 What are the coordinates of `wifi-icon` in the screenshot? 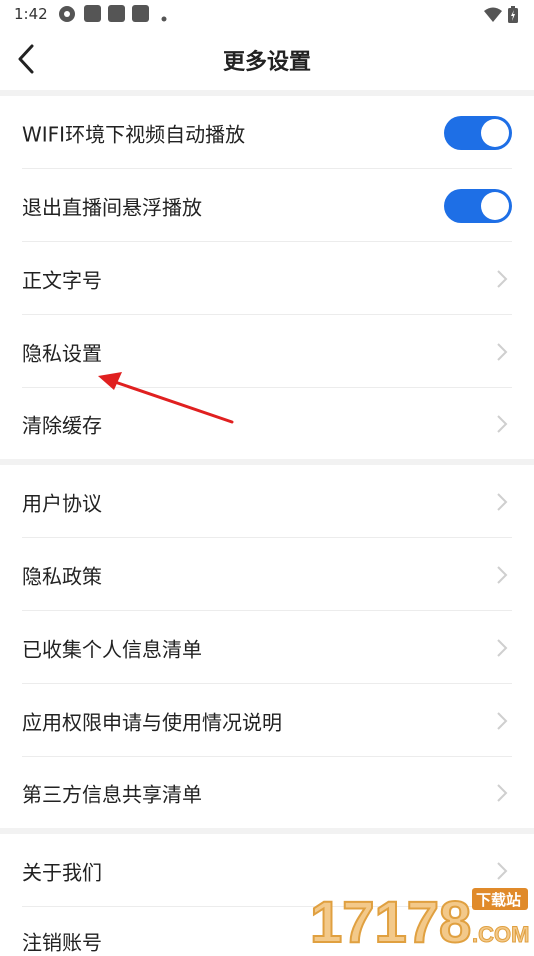 It's located at (493, 17).